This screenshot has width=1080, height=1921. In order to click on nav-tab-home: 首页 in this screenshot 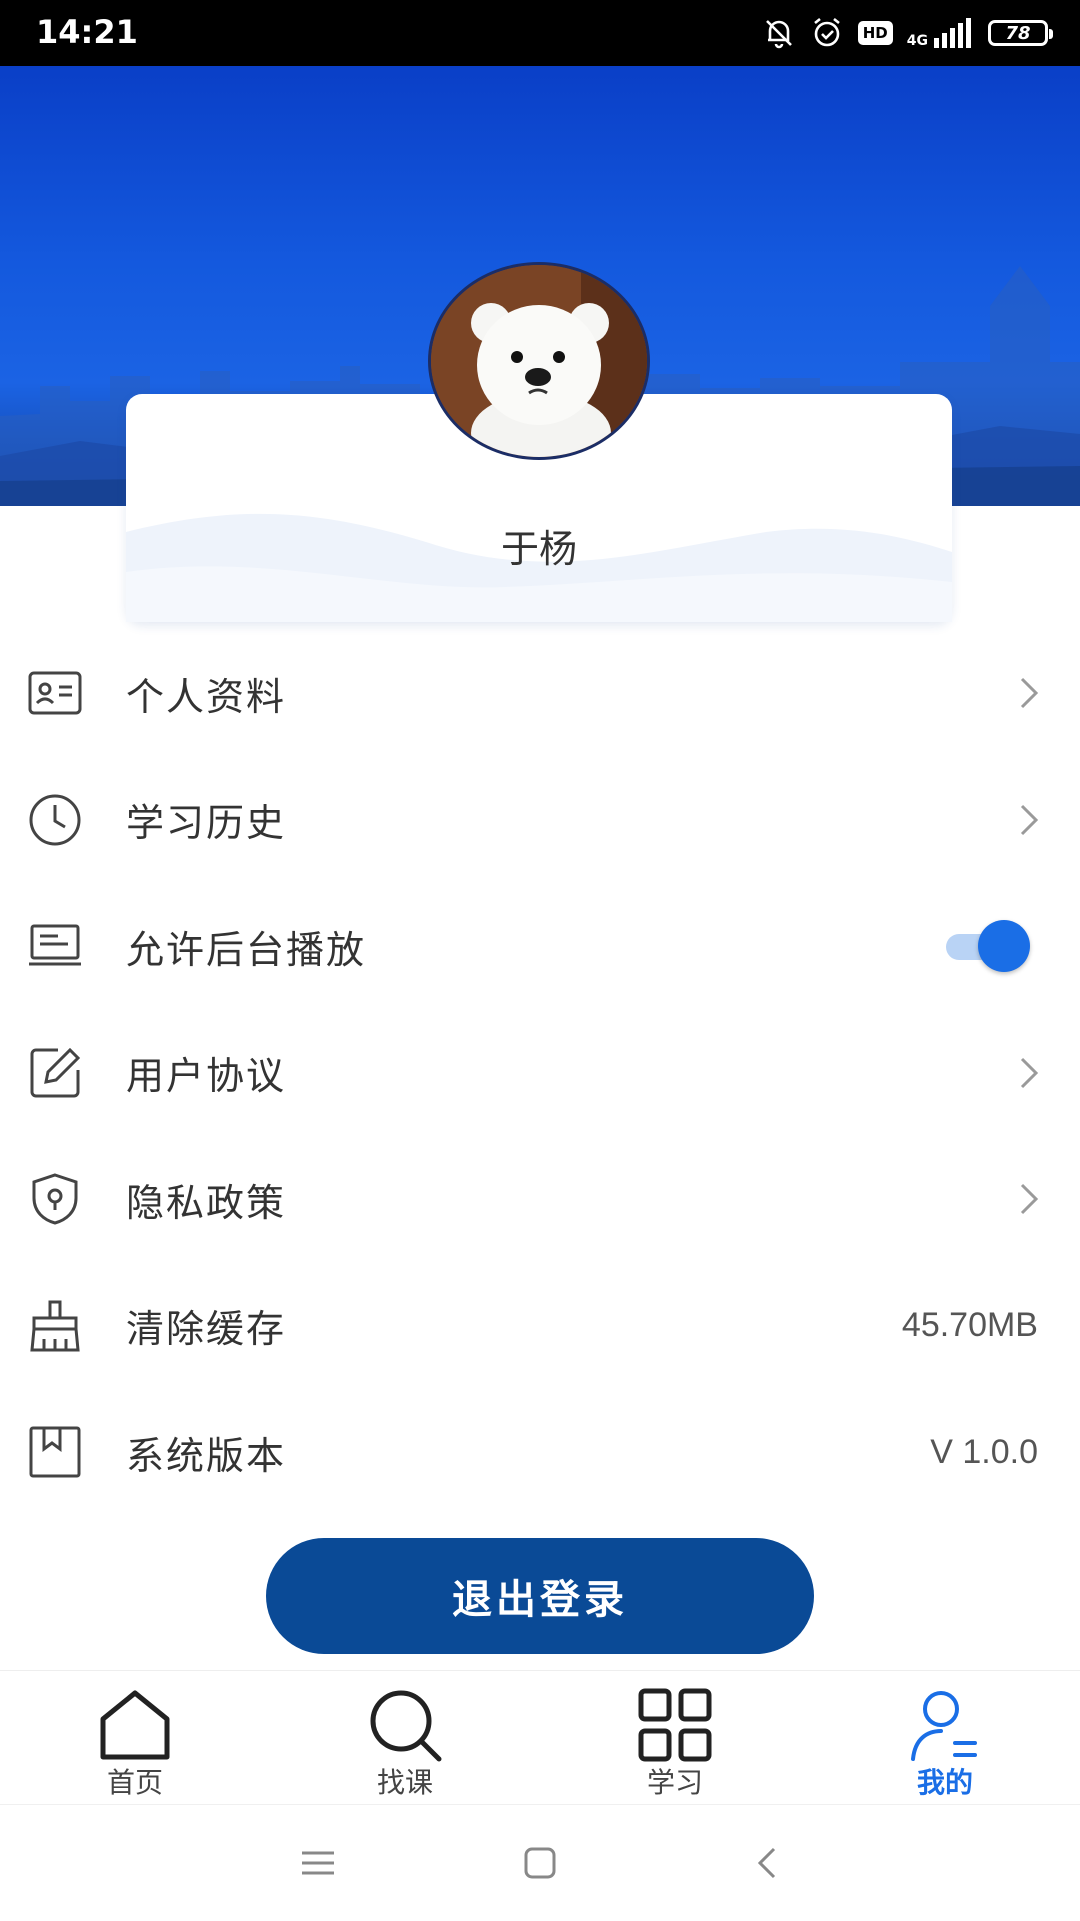, I will do `click(135, 1738)`.